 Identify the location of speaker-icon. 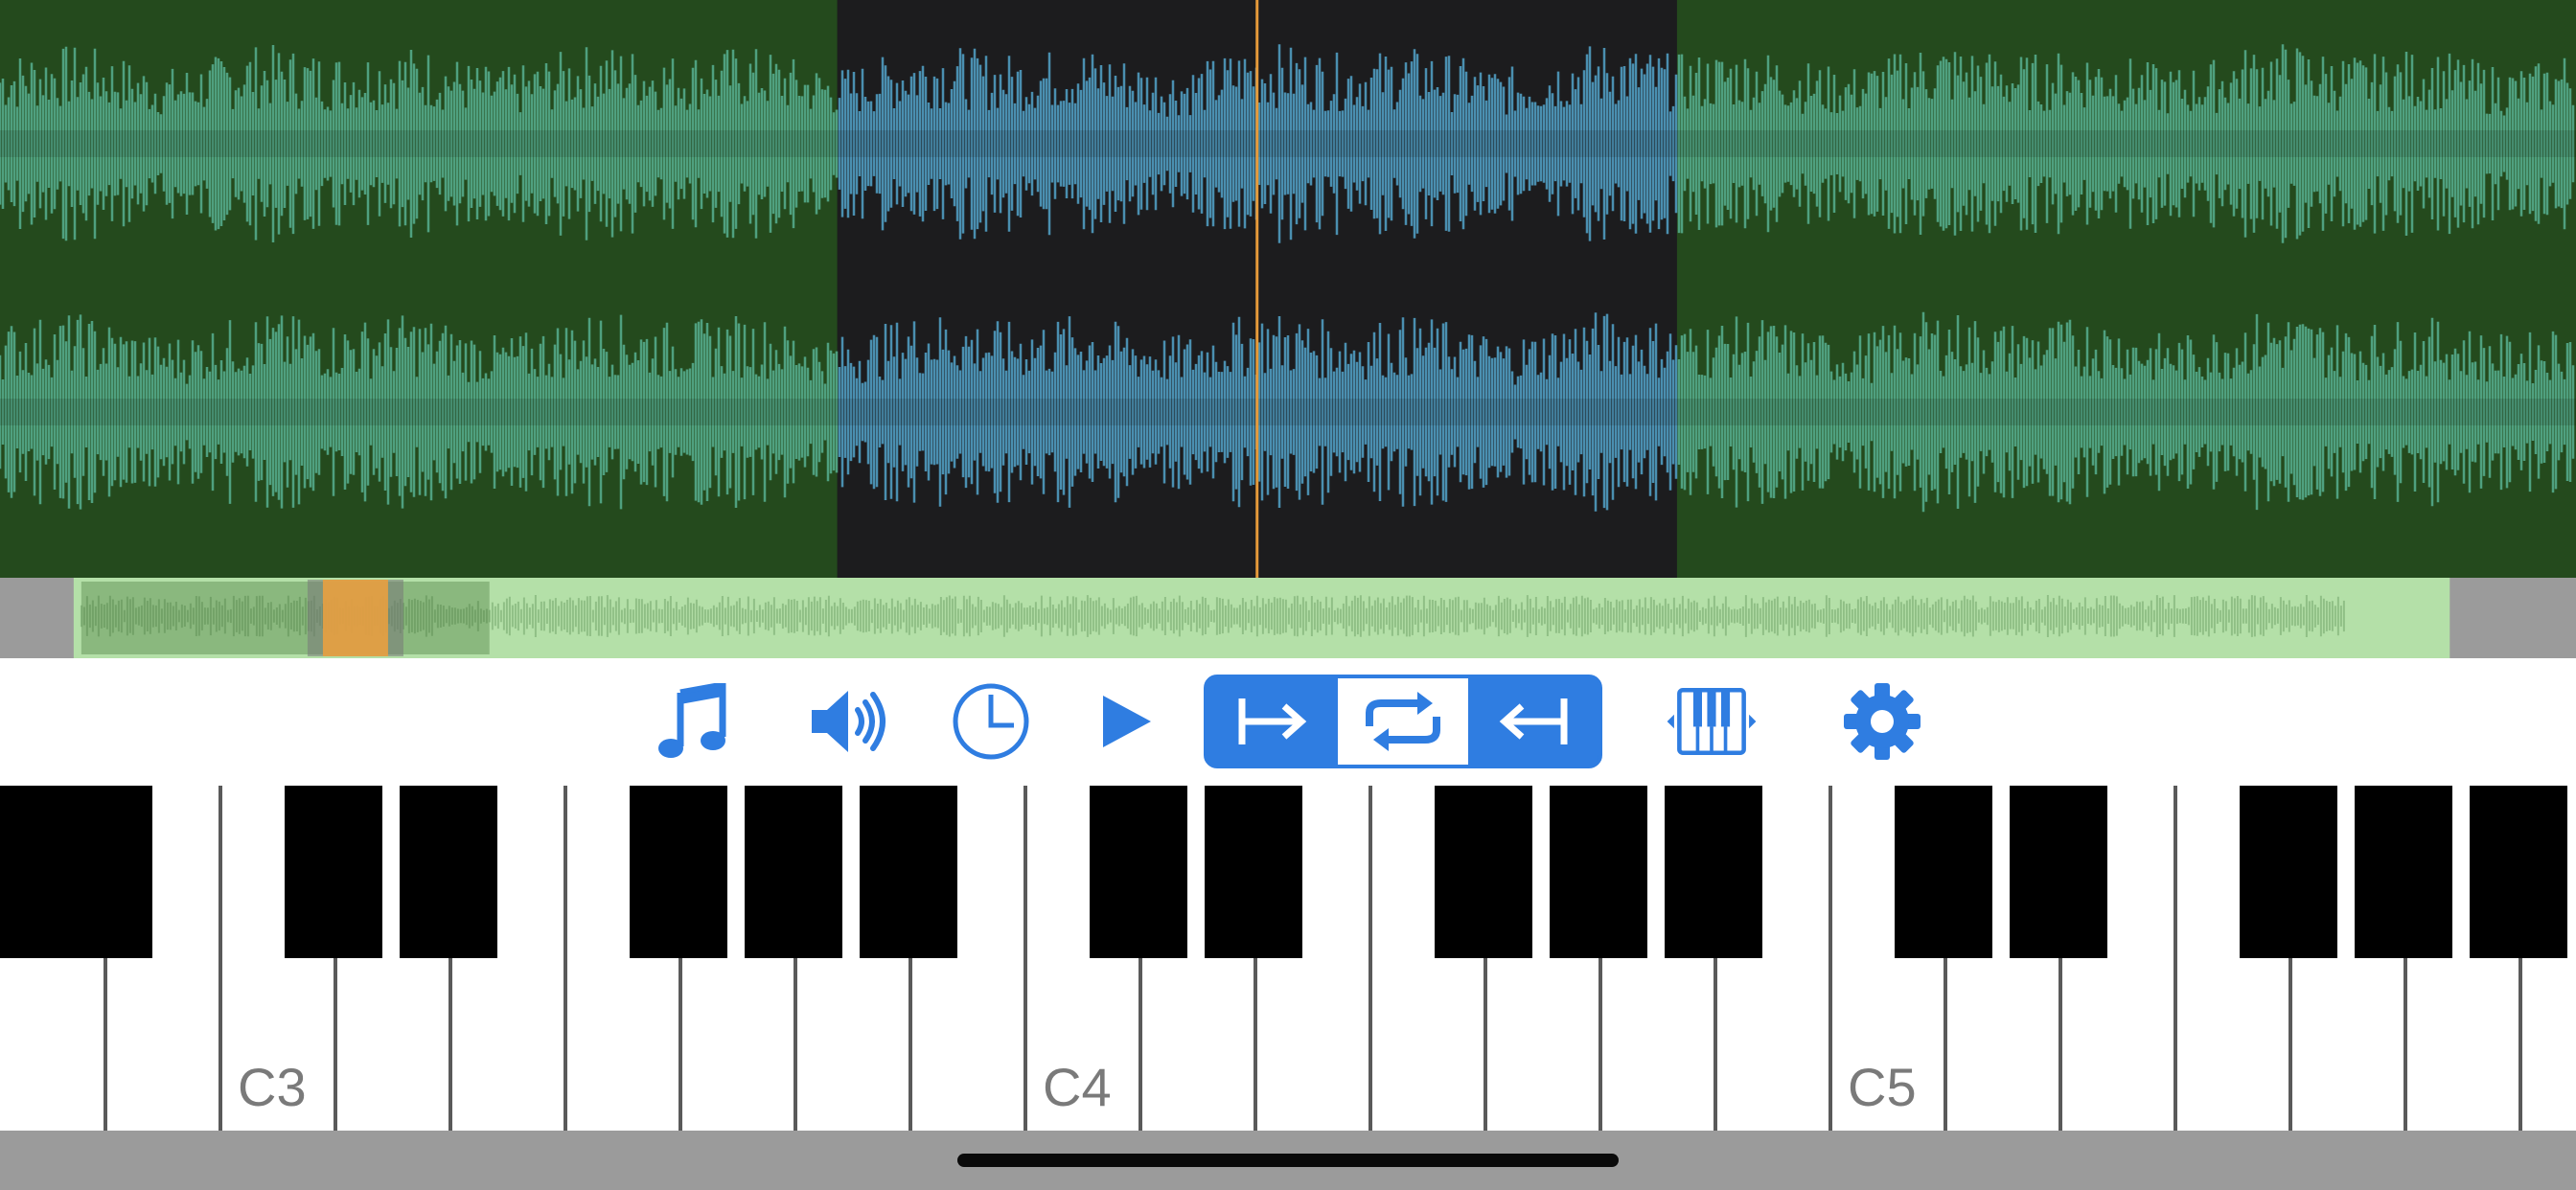
(849, 722).